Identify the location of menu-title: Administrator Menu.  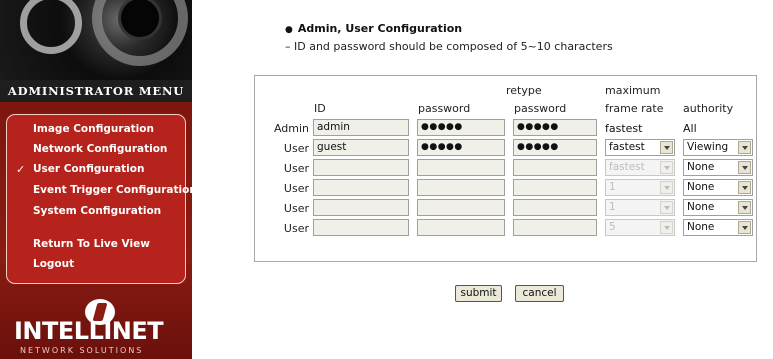
(96, 91).